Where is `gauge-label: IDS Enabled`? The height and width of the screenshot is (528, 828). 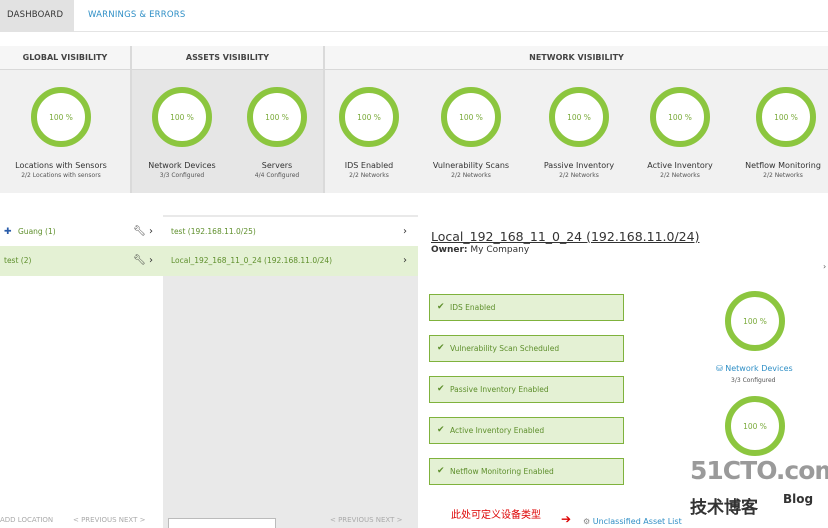
gauge-label: IDS Enabled is located at coordinates (369, 165).